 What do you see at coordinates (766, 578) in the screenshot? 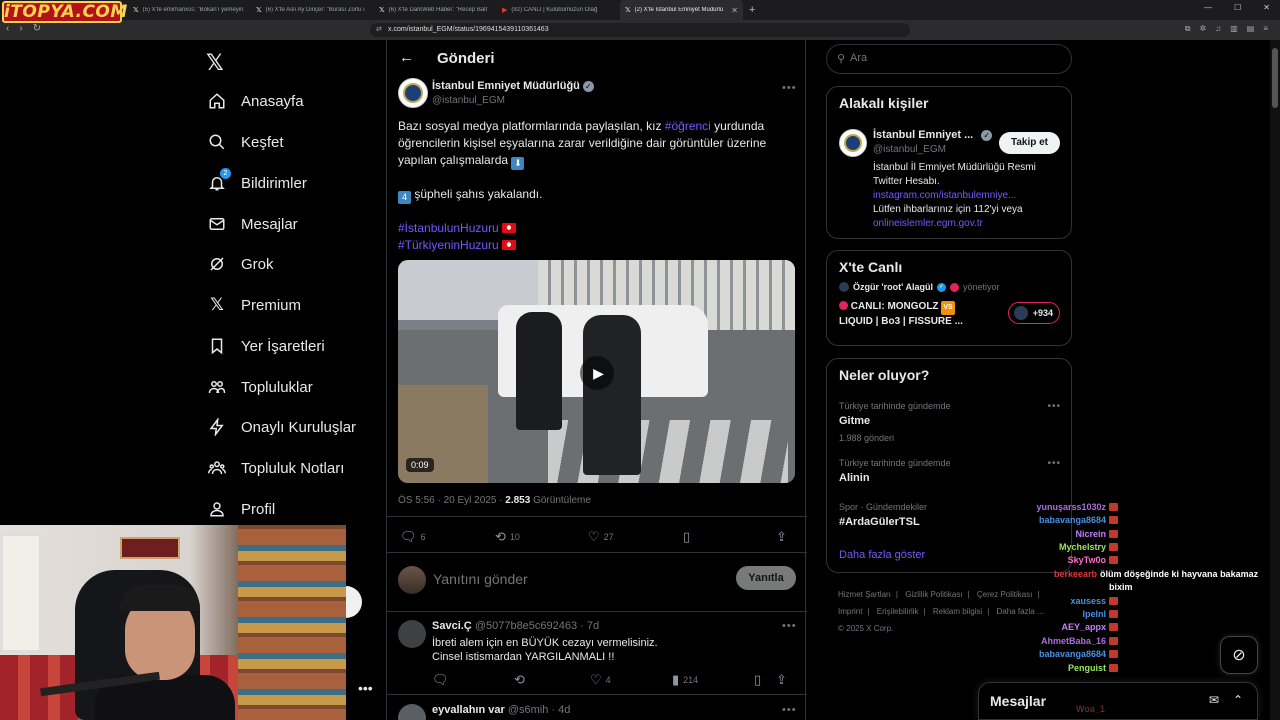
I see `reply-button: Yanıtla` at bounding box center [766, 578].